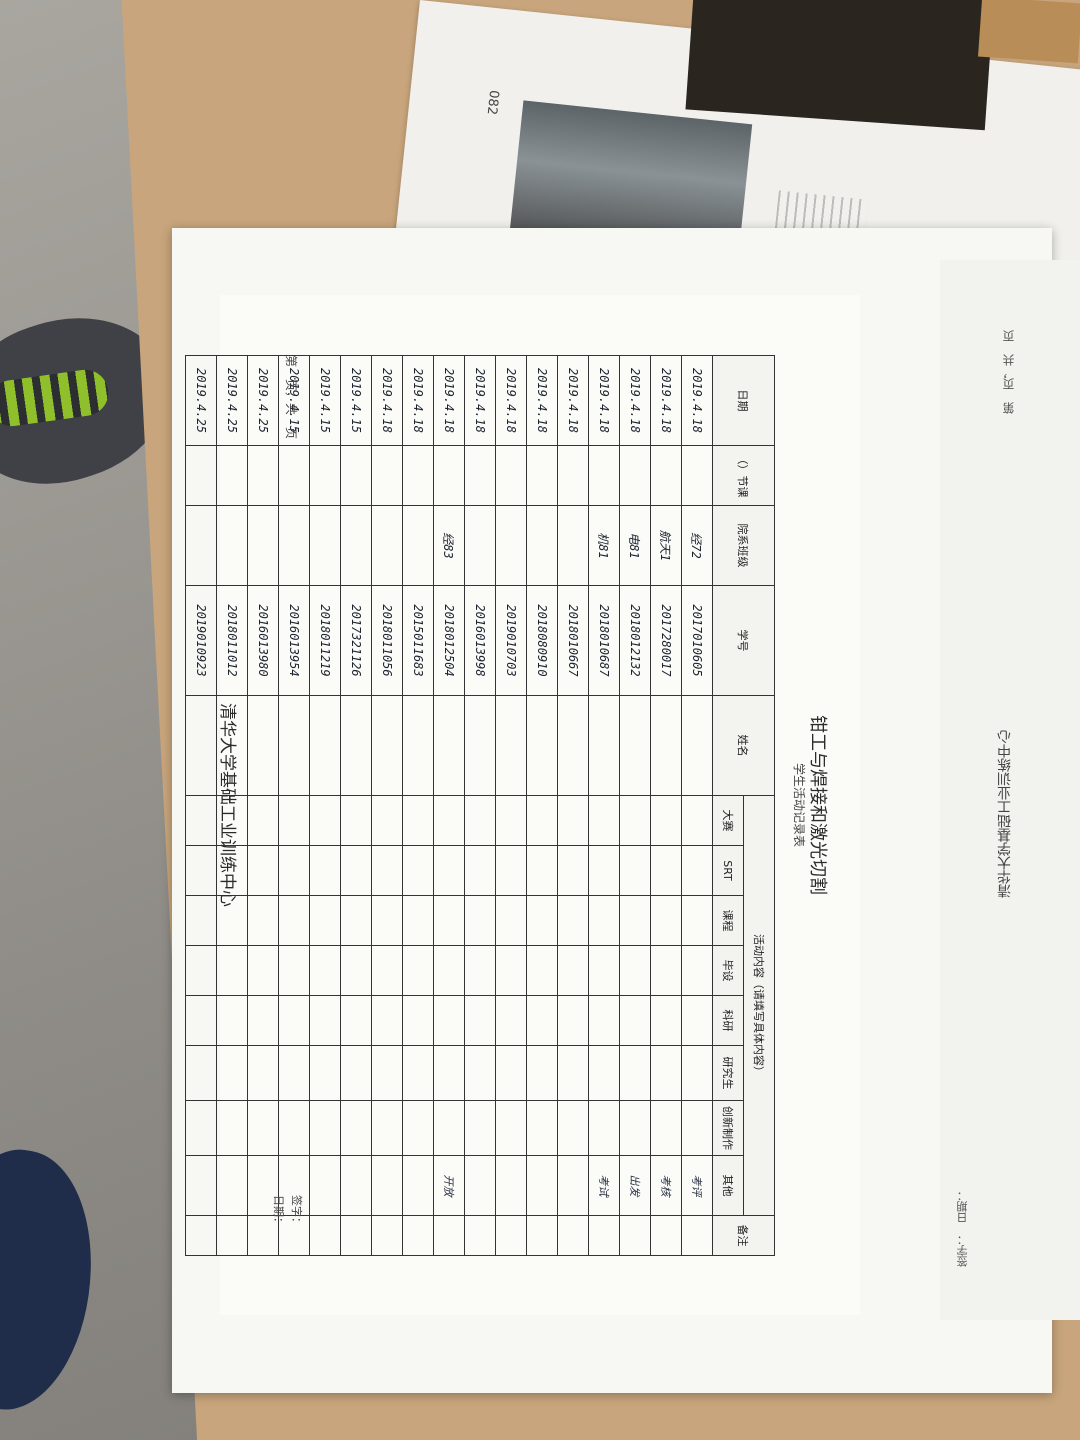 This screenshot has height=1440, width=1080. What do you see at coordinates (817, 805) in the screenshot?
I see `form-title: 钳工与焊接和激光切割` at bounding box center [817, 805].